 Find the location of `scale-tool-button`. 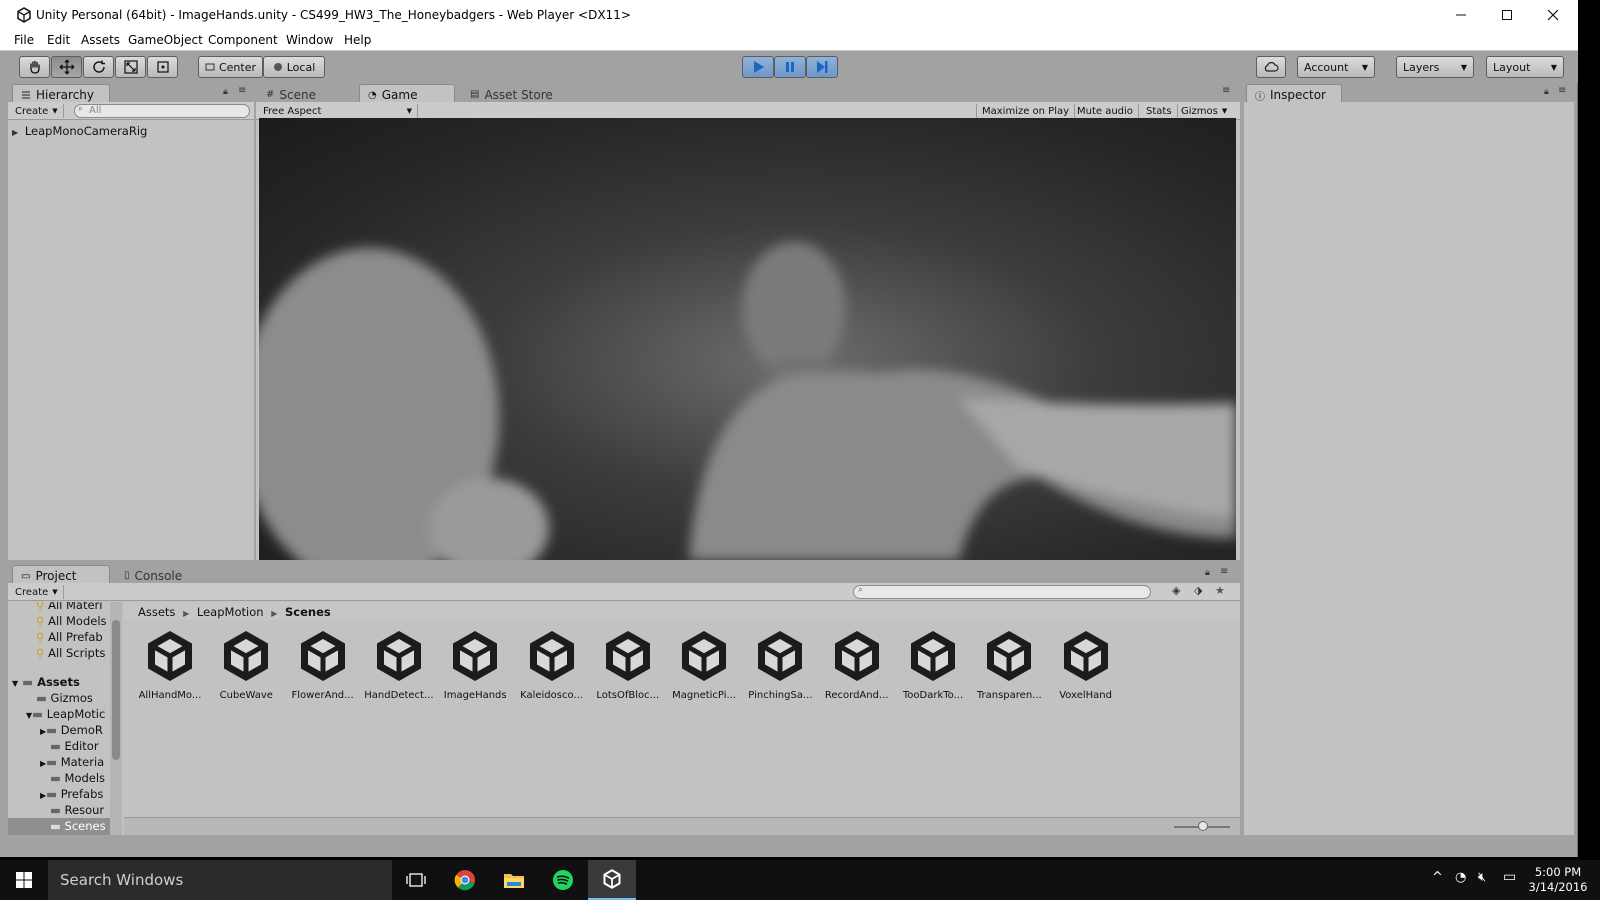

scale-tool-button is located at coordinates (130, 67).